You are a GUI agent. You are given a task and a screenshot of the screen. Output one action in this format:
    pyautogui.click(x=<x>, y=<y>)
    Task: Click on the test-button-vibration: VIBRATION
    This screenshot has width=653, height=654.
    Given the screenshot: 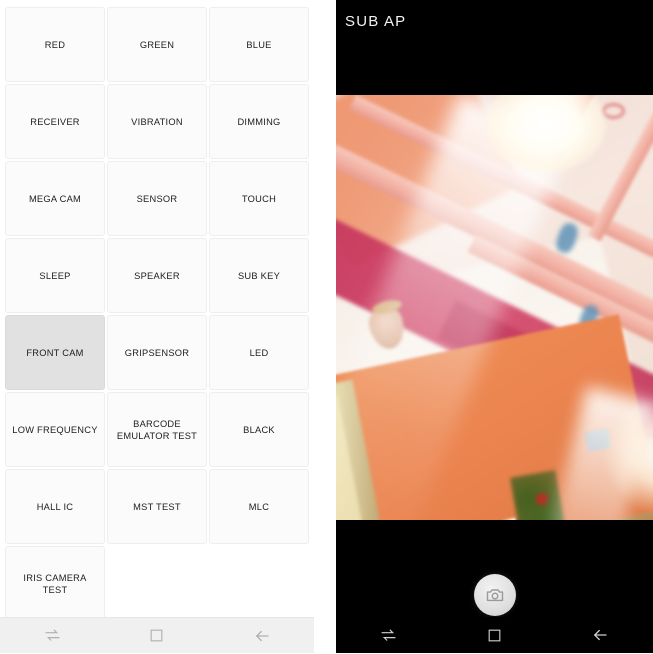 What is the action you would take?
    pyautogui.click(x=157, y=121)
    